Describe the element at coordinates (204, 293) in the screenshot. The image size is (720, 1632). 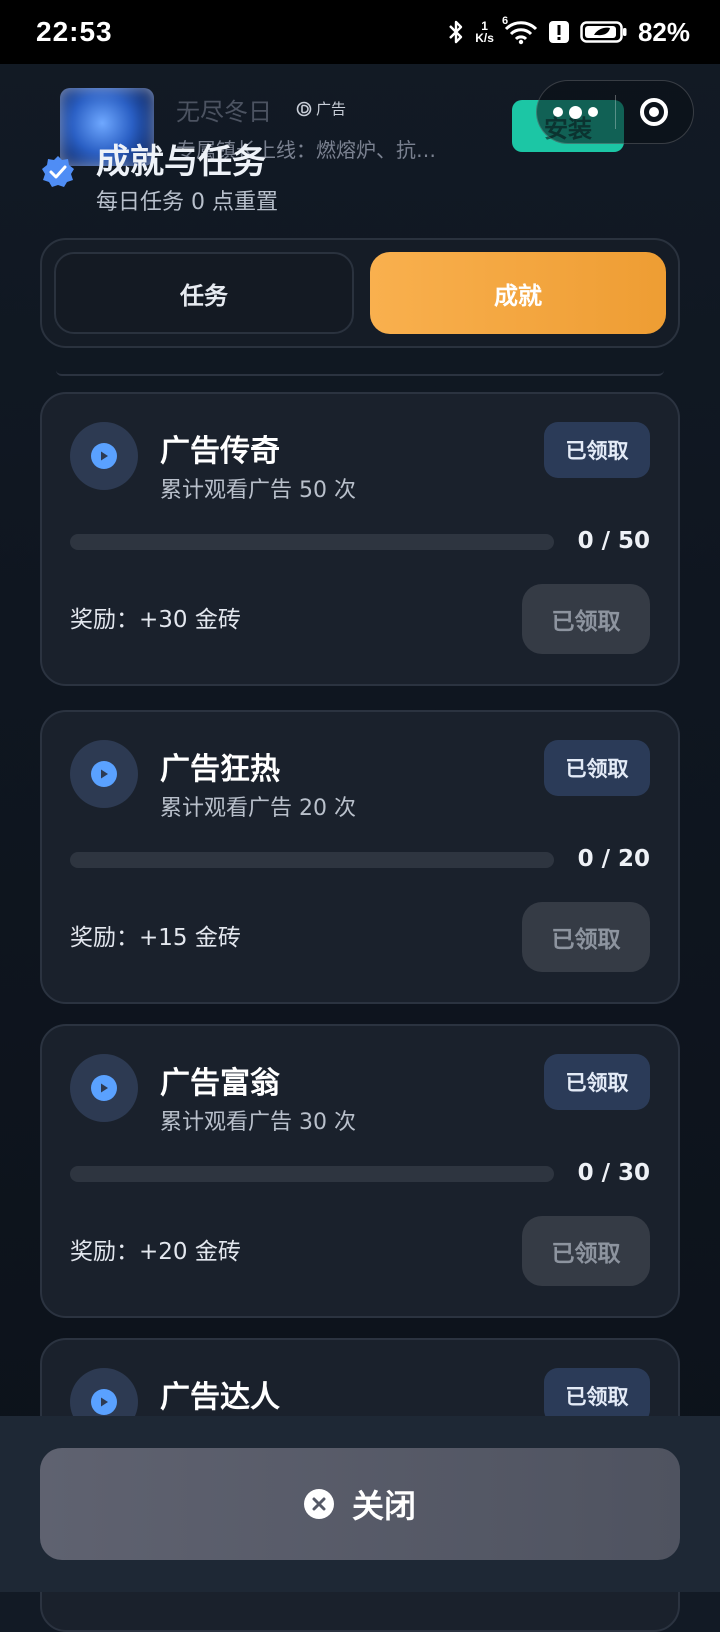
I see `tab-tasks: 任务` at that location.